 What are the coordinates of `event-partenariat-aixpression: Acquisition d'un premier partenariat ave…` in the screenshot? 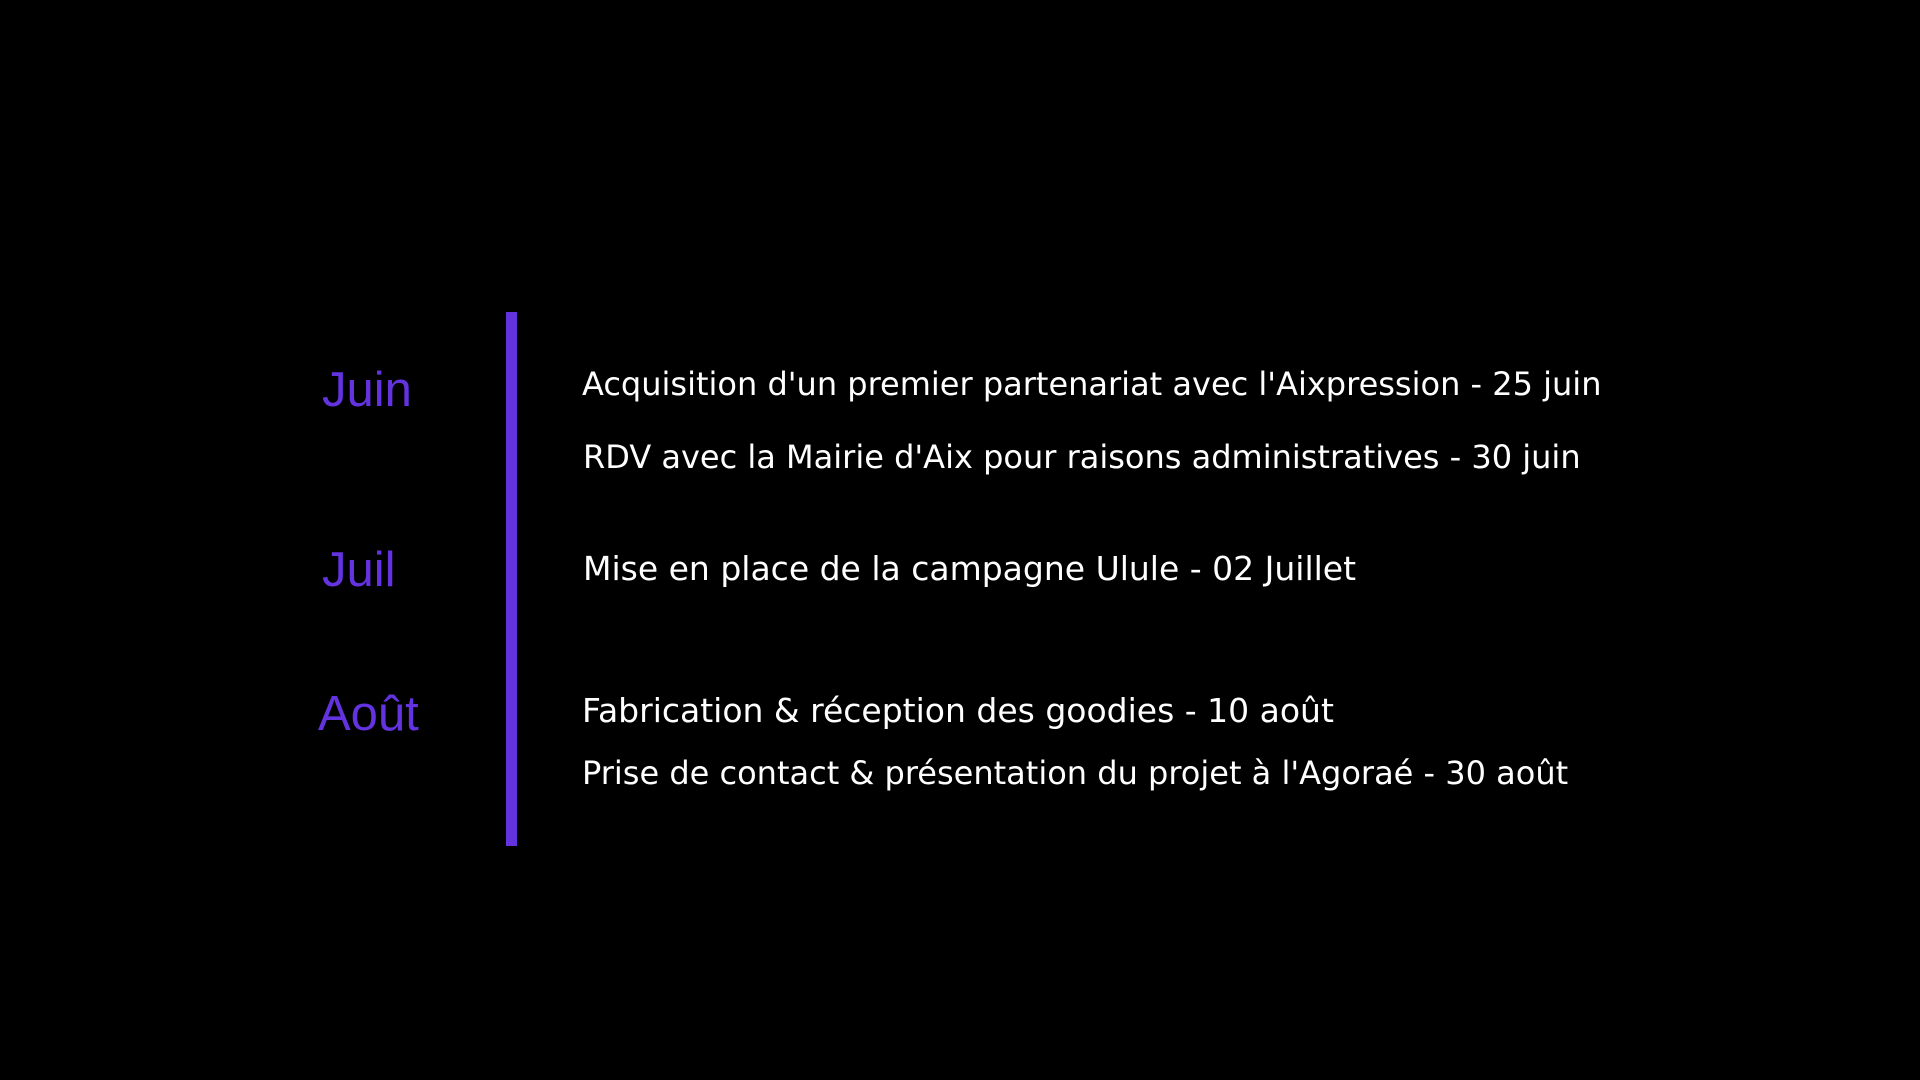 It's located at (1092, 384).